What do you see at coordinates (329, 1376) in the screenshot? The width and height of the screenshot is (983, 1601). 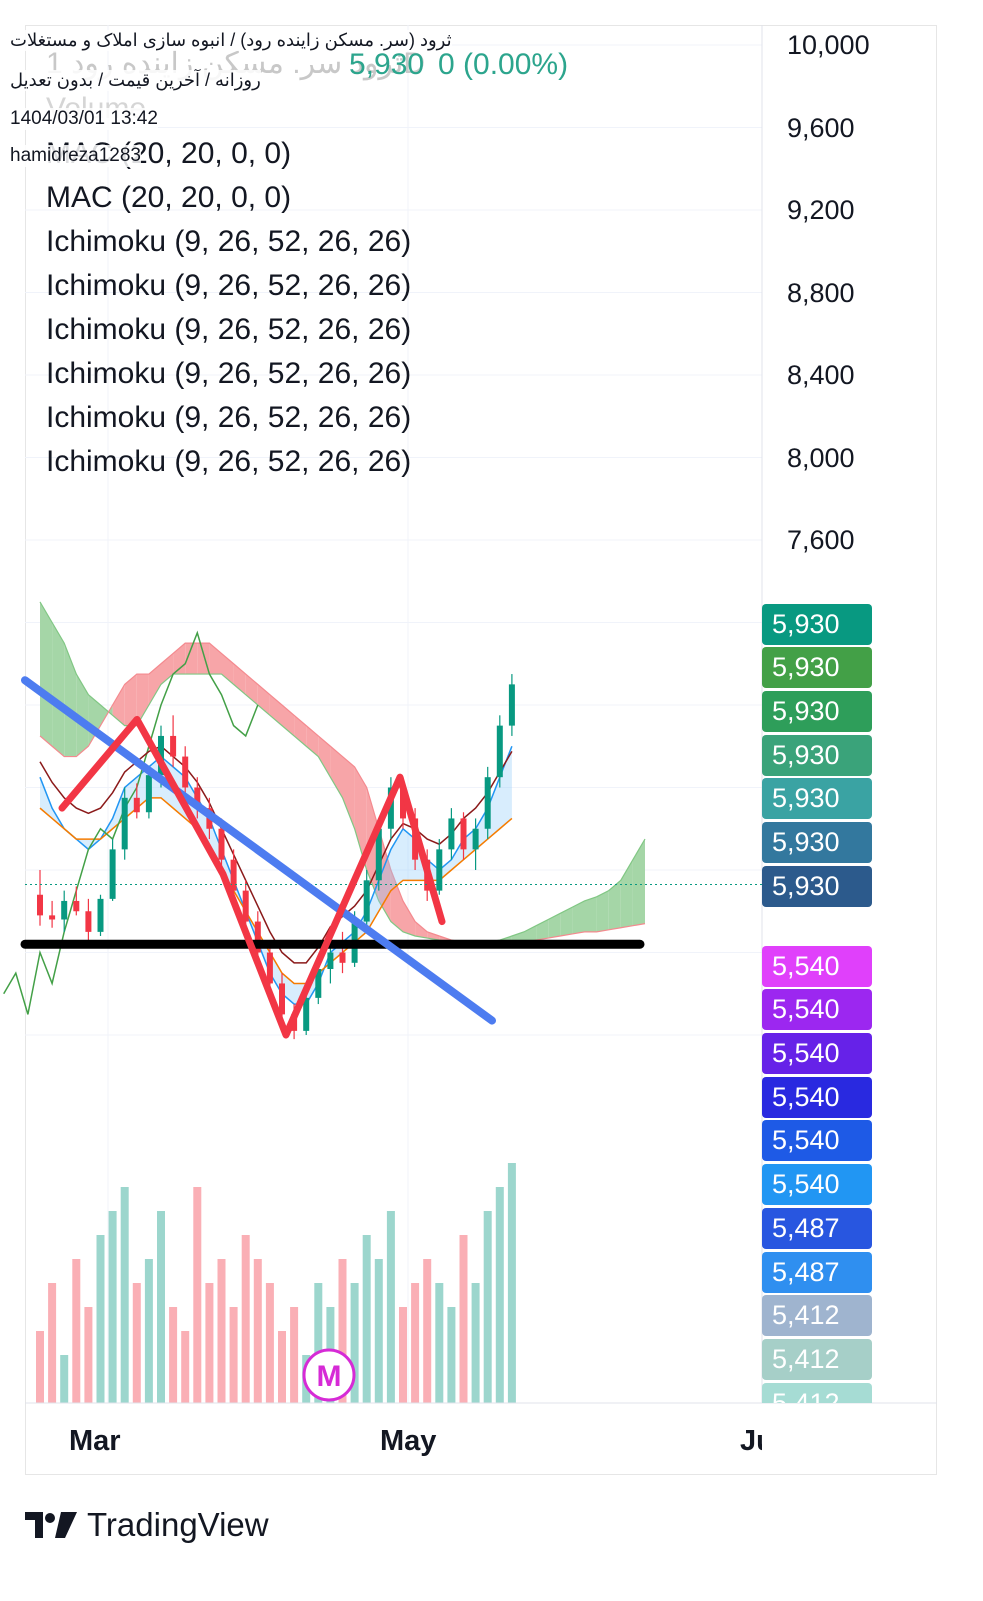 I see `marker-m-letter: M` at bounding box center [329, 1376].